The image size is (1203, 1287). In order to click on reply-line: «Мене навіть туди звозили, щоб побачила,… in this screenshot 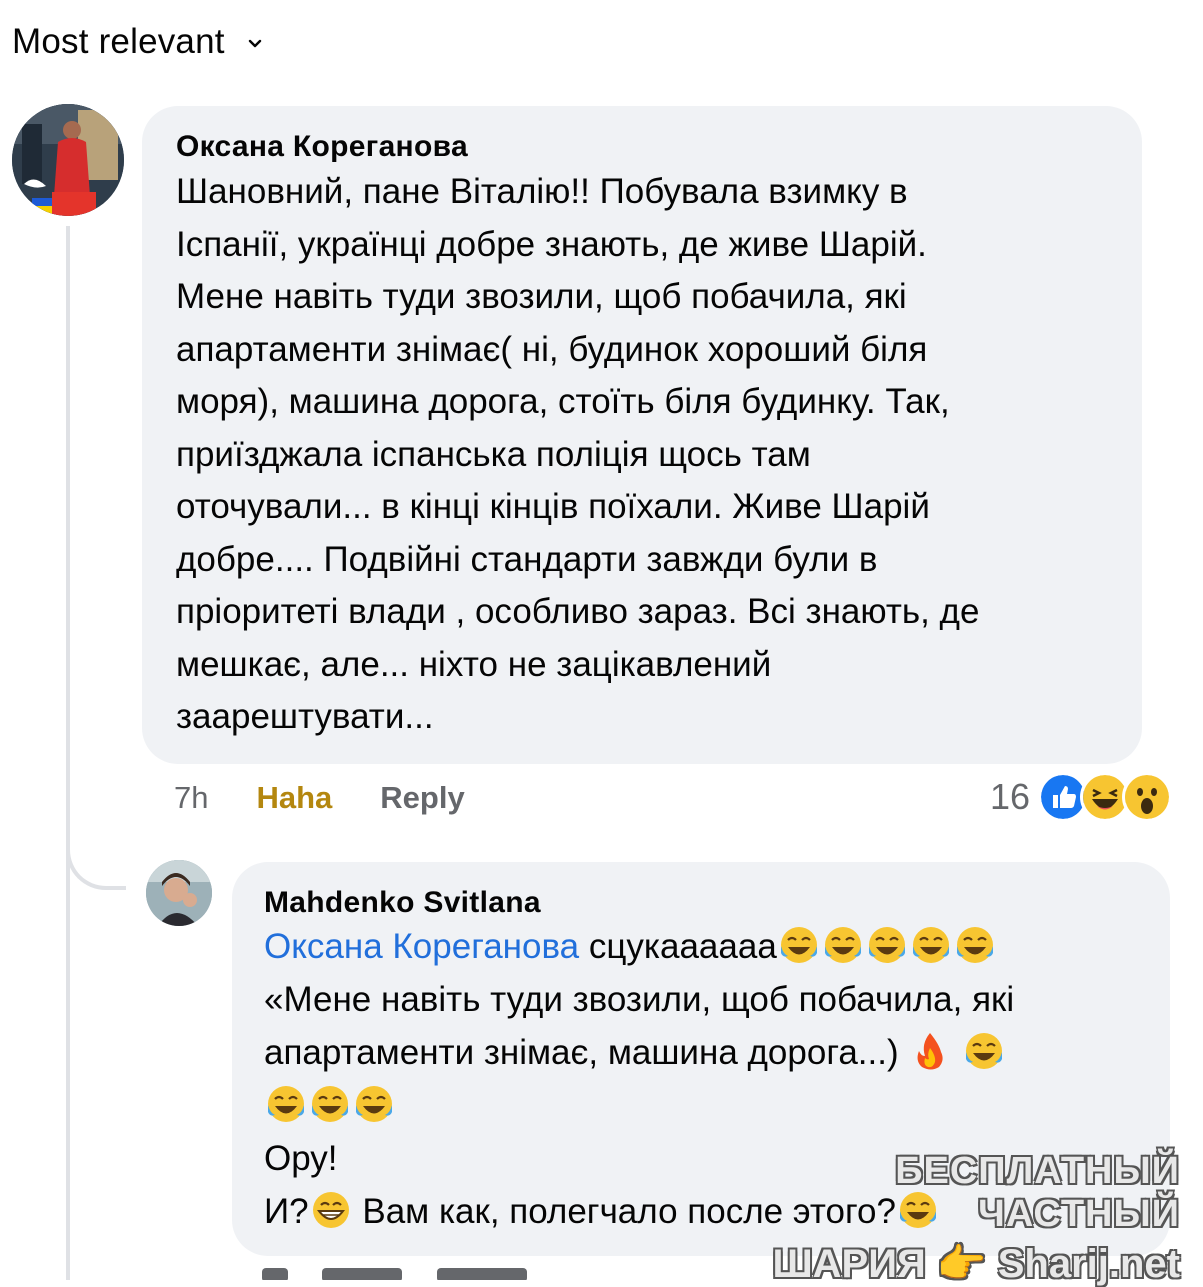, I will do `click(639, 999)`.